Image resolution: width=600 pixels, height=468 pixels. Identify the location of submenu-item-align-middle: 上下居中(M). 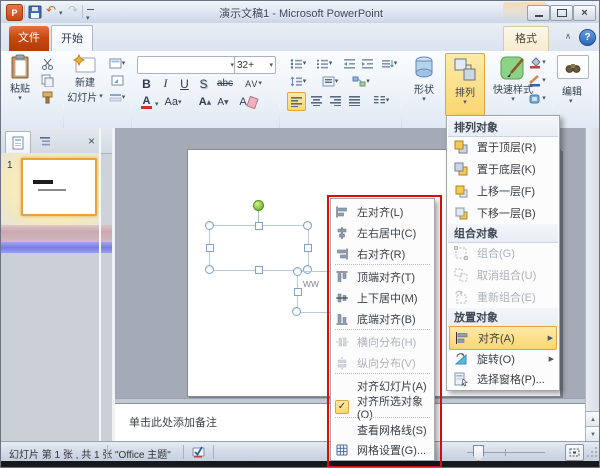
(382, 297).